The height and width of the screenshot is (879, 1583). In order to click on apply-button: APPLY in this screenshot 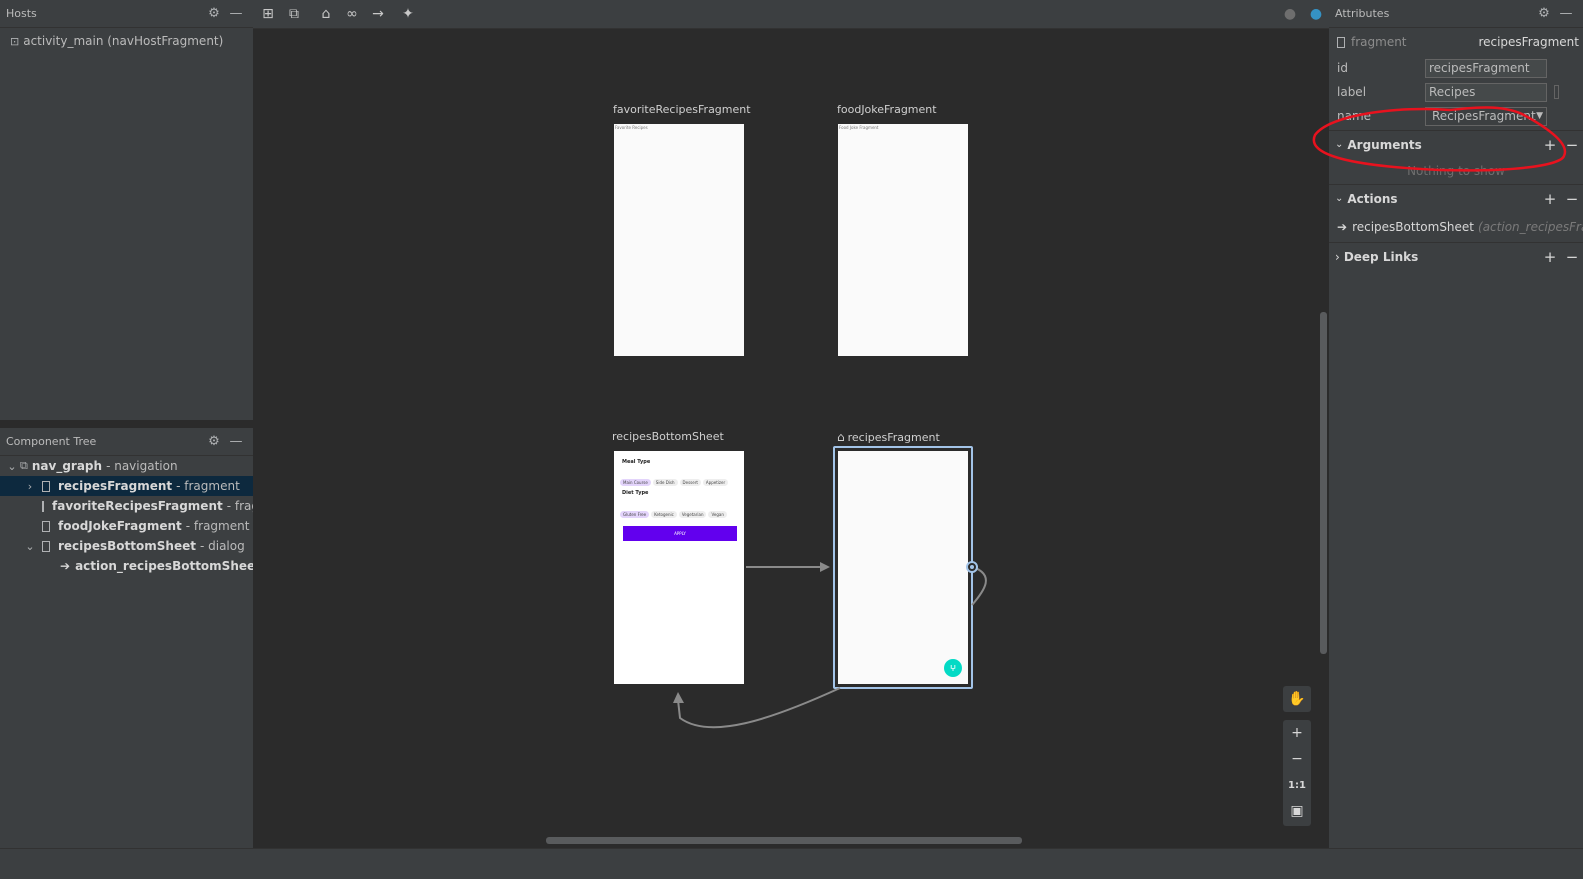, I will do `click(680, 533)`.